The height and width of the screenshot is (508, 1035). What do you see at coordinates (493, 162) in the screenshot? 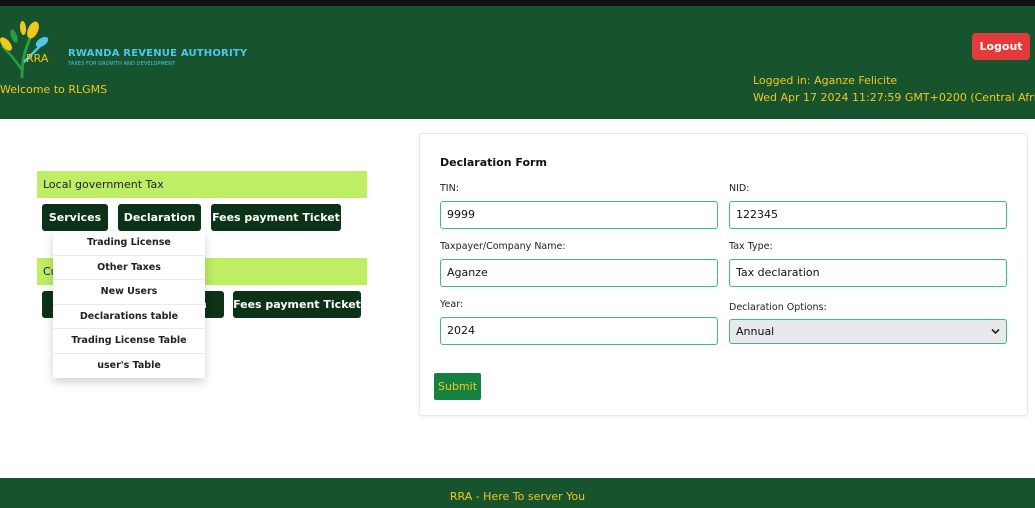
I see `form-title: Declaration Form` at bounding box center [493, 162].